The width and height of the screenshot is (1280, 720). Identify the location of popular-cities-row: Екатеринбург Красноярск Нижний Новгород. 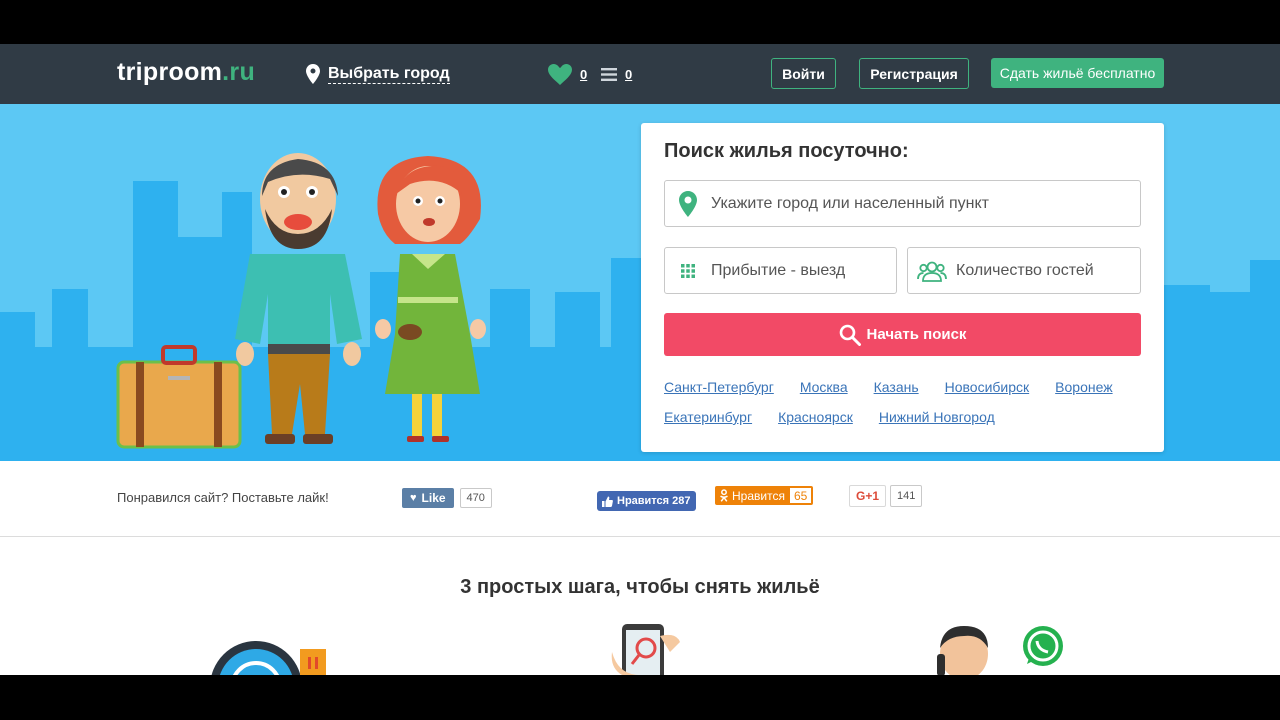
(902, 417).